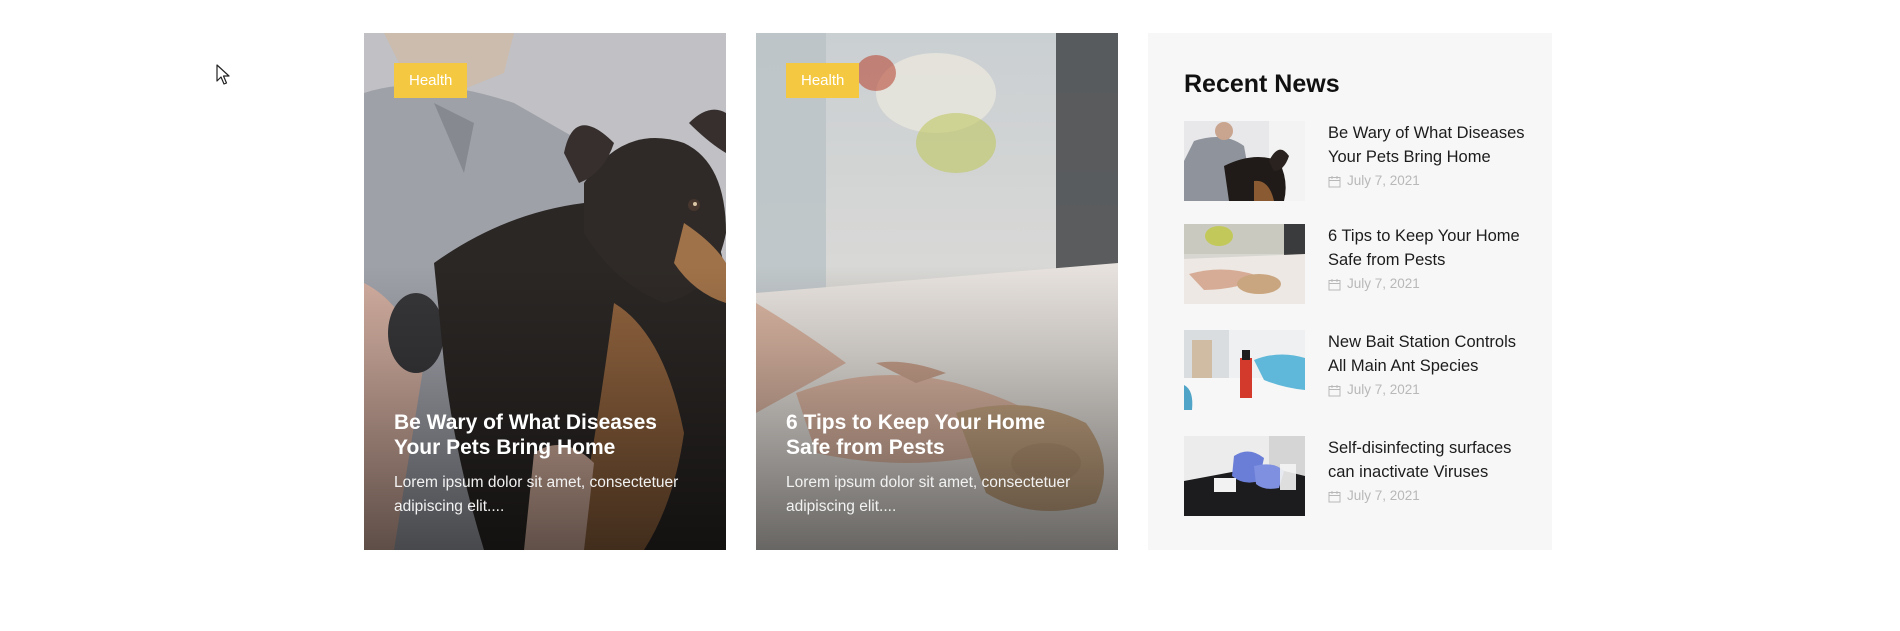 The width and height of the screenshot is (1900, 631). I want to click on mouse-cursor-icon, so click(223, 74).